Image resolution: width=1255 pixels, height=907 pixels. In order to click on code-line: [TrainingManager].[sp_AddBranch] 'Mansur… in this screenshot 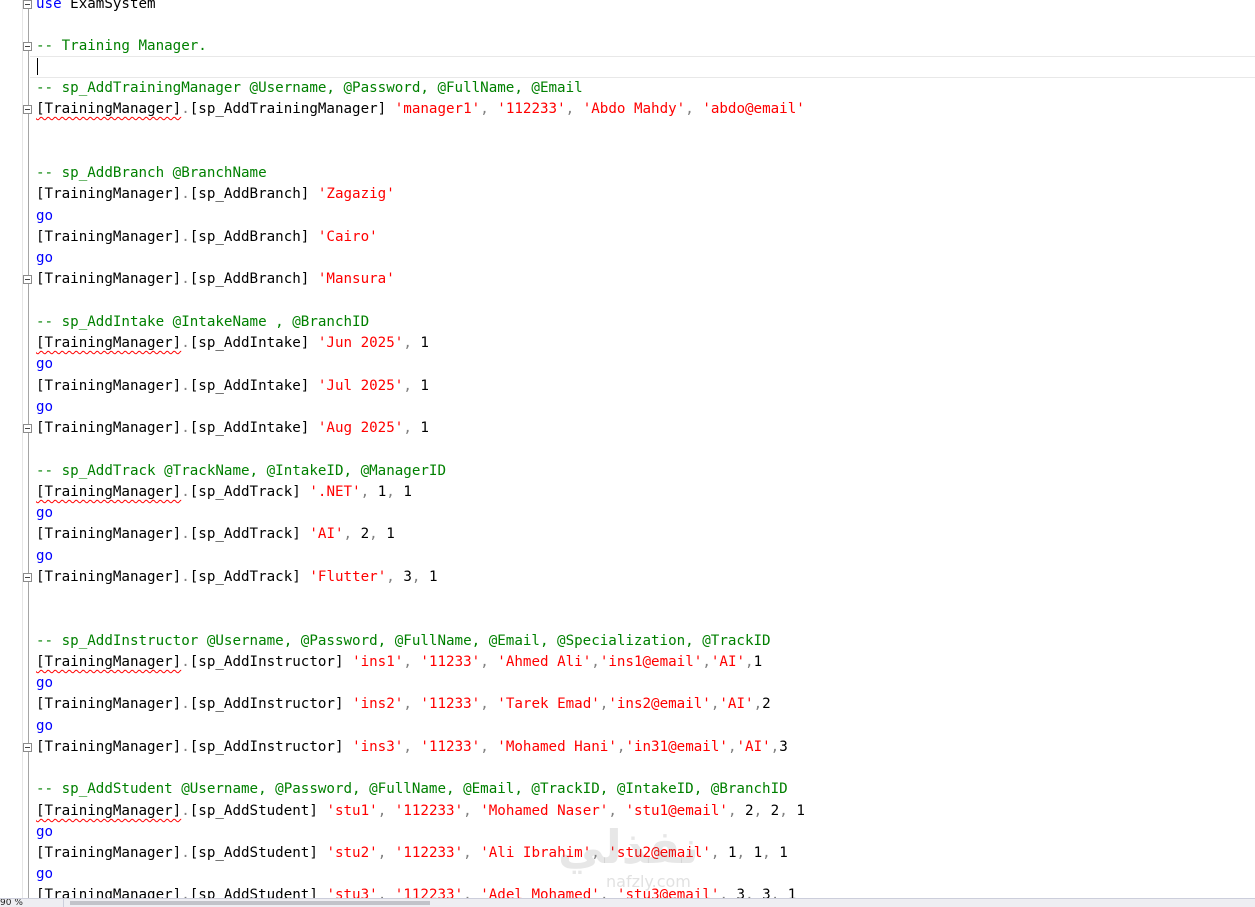, I will do `click(215, 279)`.